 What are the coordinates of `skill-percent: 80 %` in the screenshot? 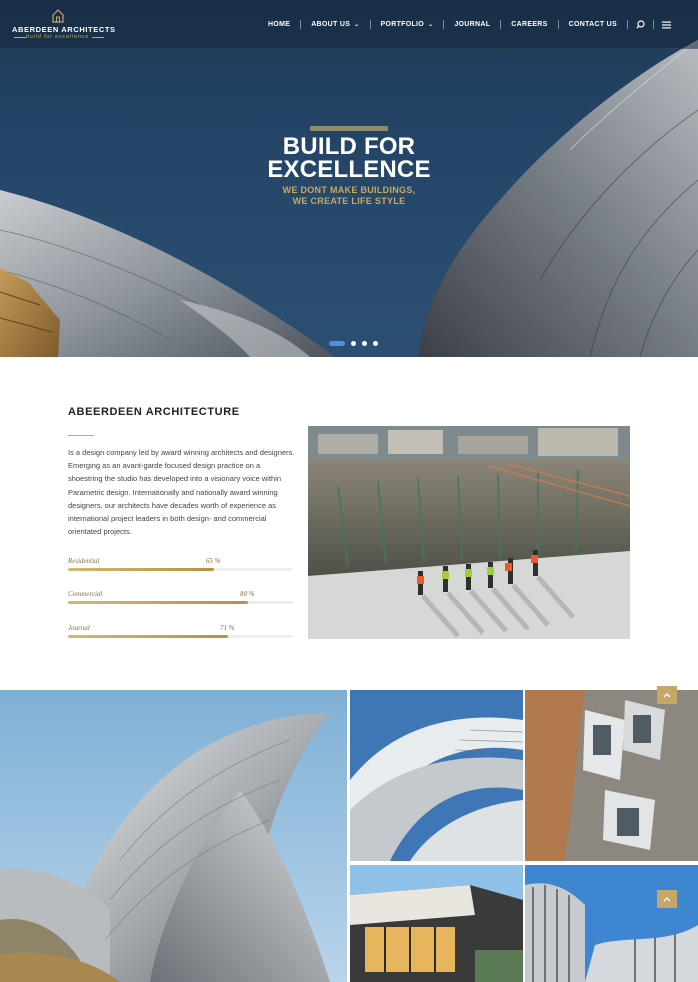 It's located at (247, 594).